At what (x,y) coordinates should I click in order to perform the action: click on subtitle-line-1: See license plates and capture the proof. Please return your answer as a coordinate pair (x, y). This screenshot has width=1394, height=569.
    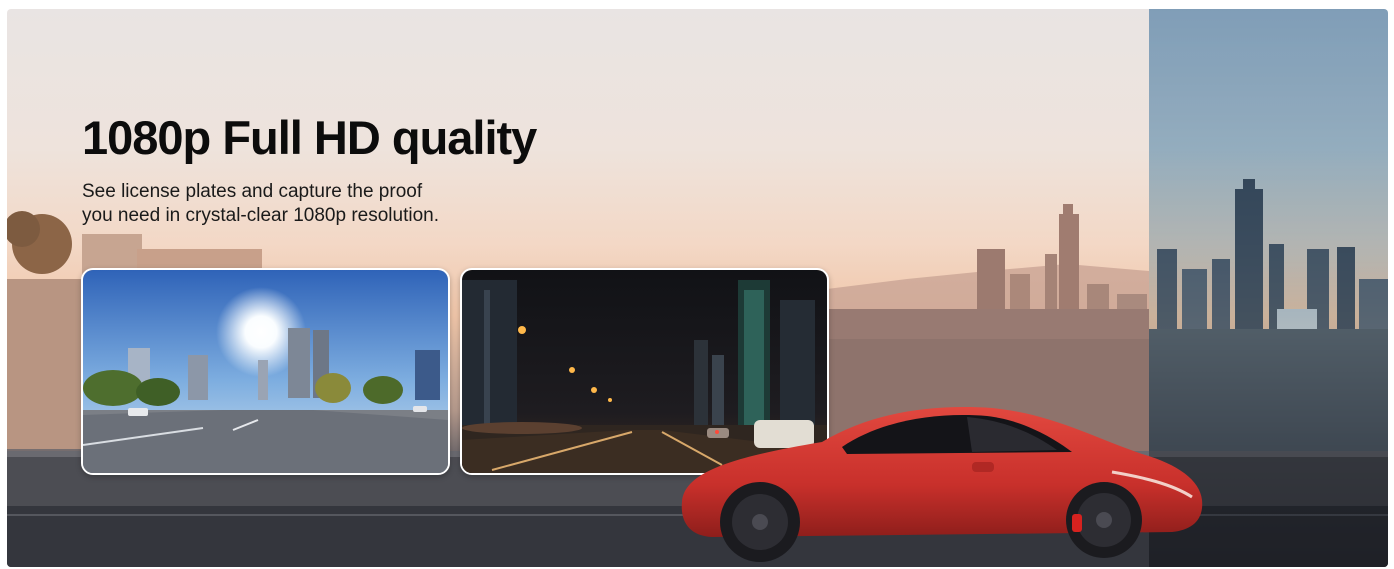
    Looking at the image, I should click on (252, 191).